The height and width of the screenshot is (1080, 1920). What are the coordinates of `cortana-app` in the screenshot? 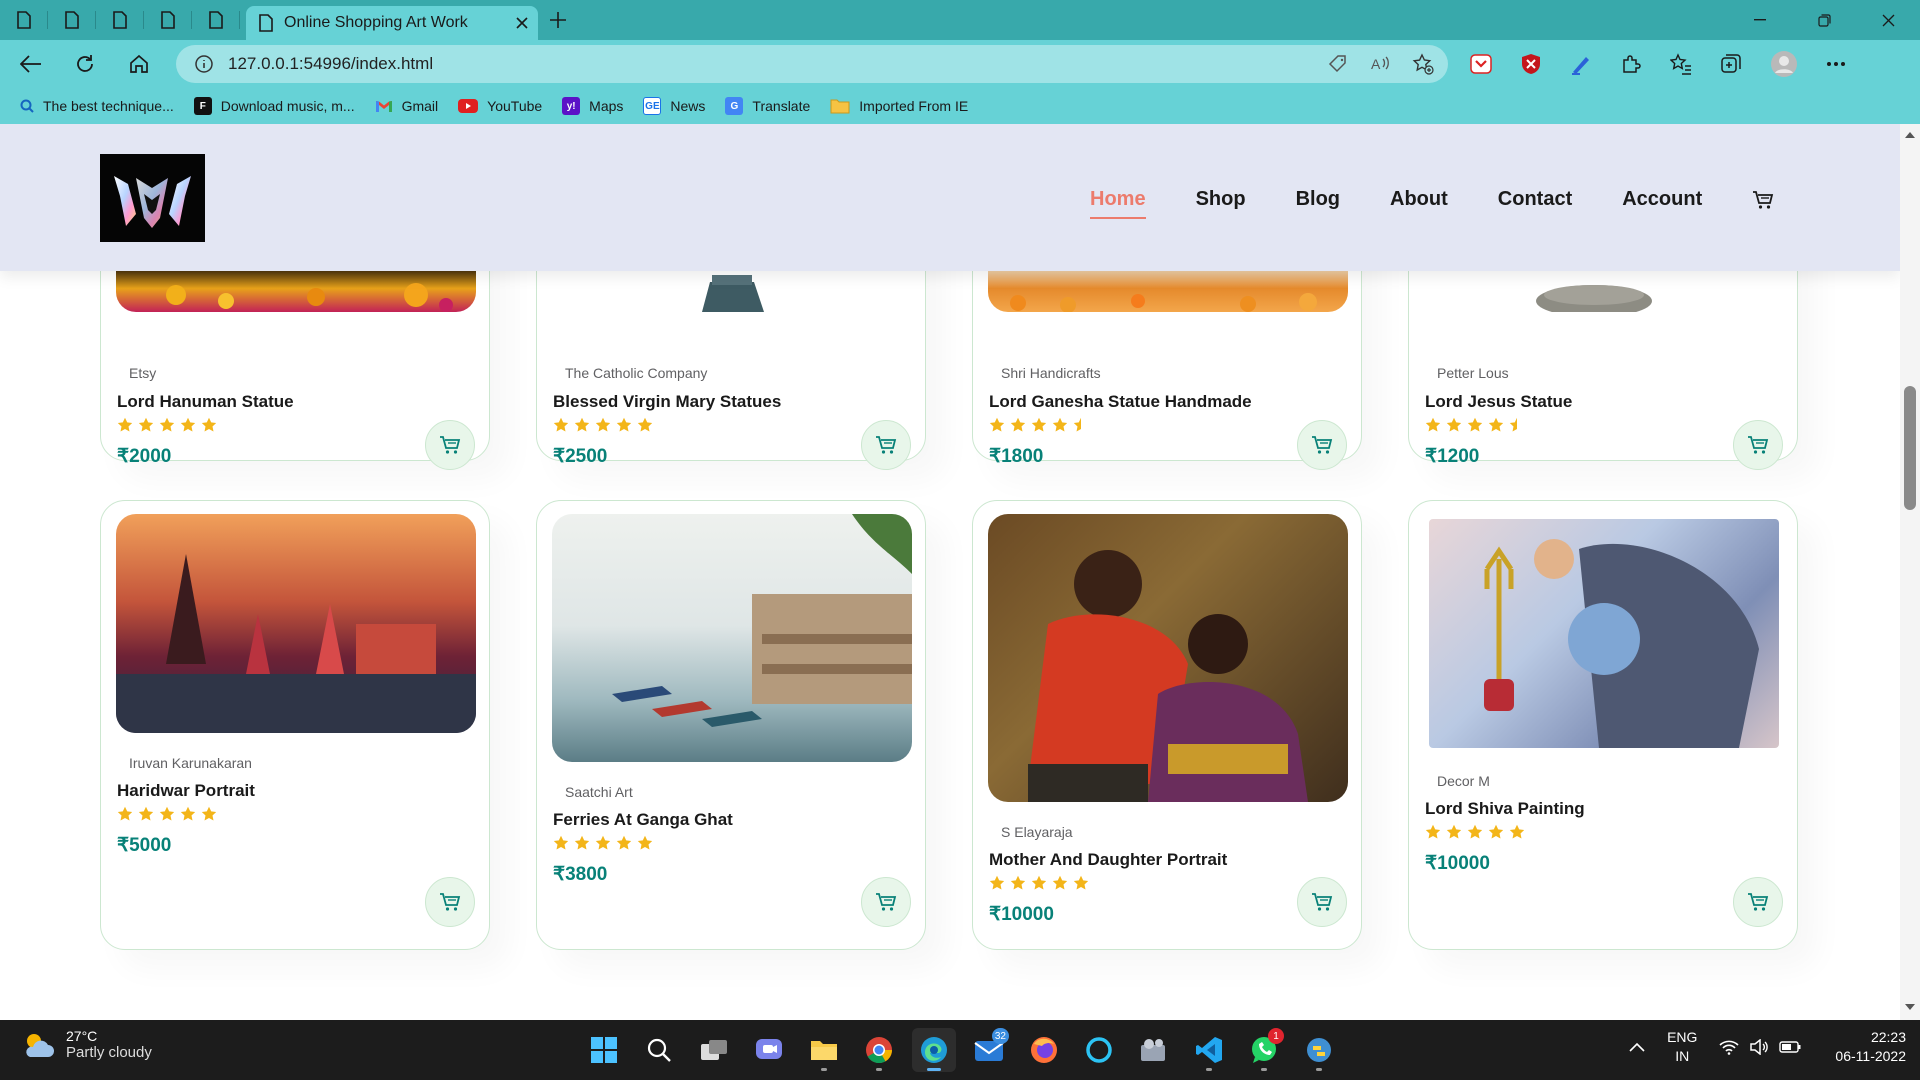 It's located at (1099, 1050).